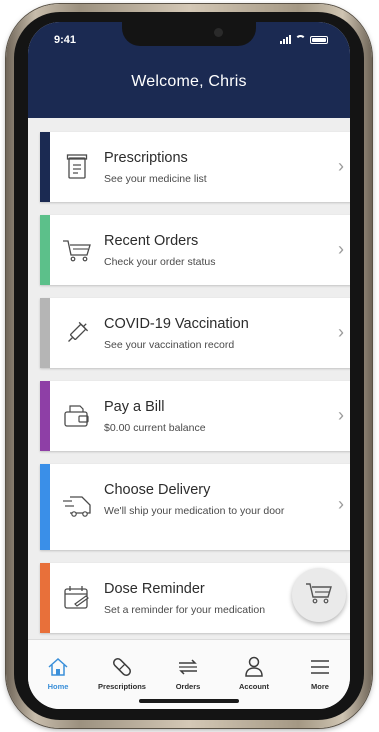  What do you see at coordinates (58, 686) in the screenshot?
I see `tab-label: Home` at bounding box center [58, 686].